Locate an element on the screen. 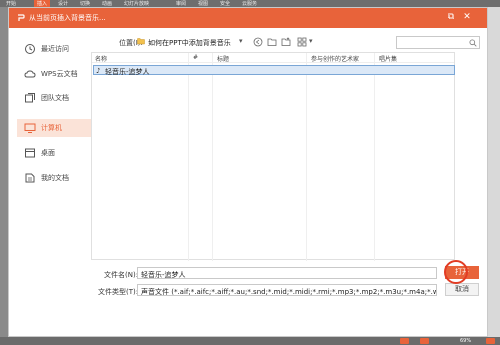 Image resolution: width=500 pixels, height=345 pixels. zoom-in-button is located at coordinates (490, 341).